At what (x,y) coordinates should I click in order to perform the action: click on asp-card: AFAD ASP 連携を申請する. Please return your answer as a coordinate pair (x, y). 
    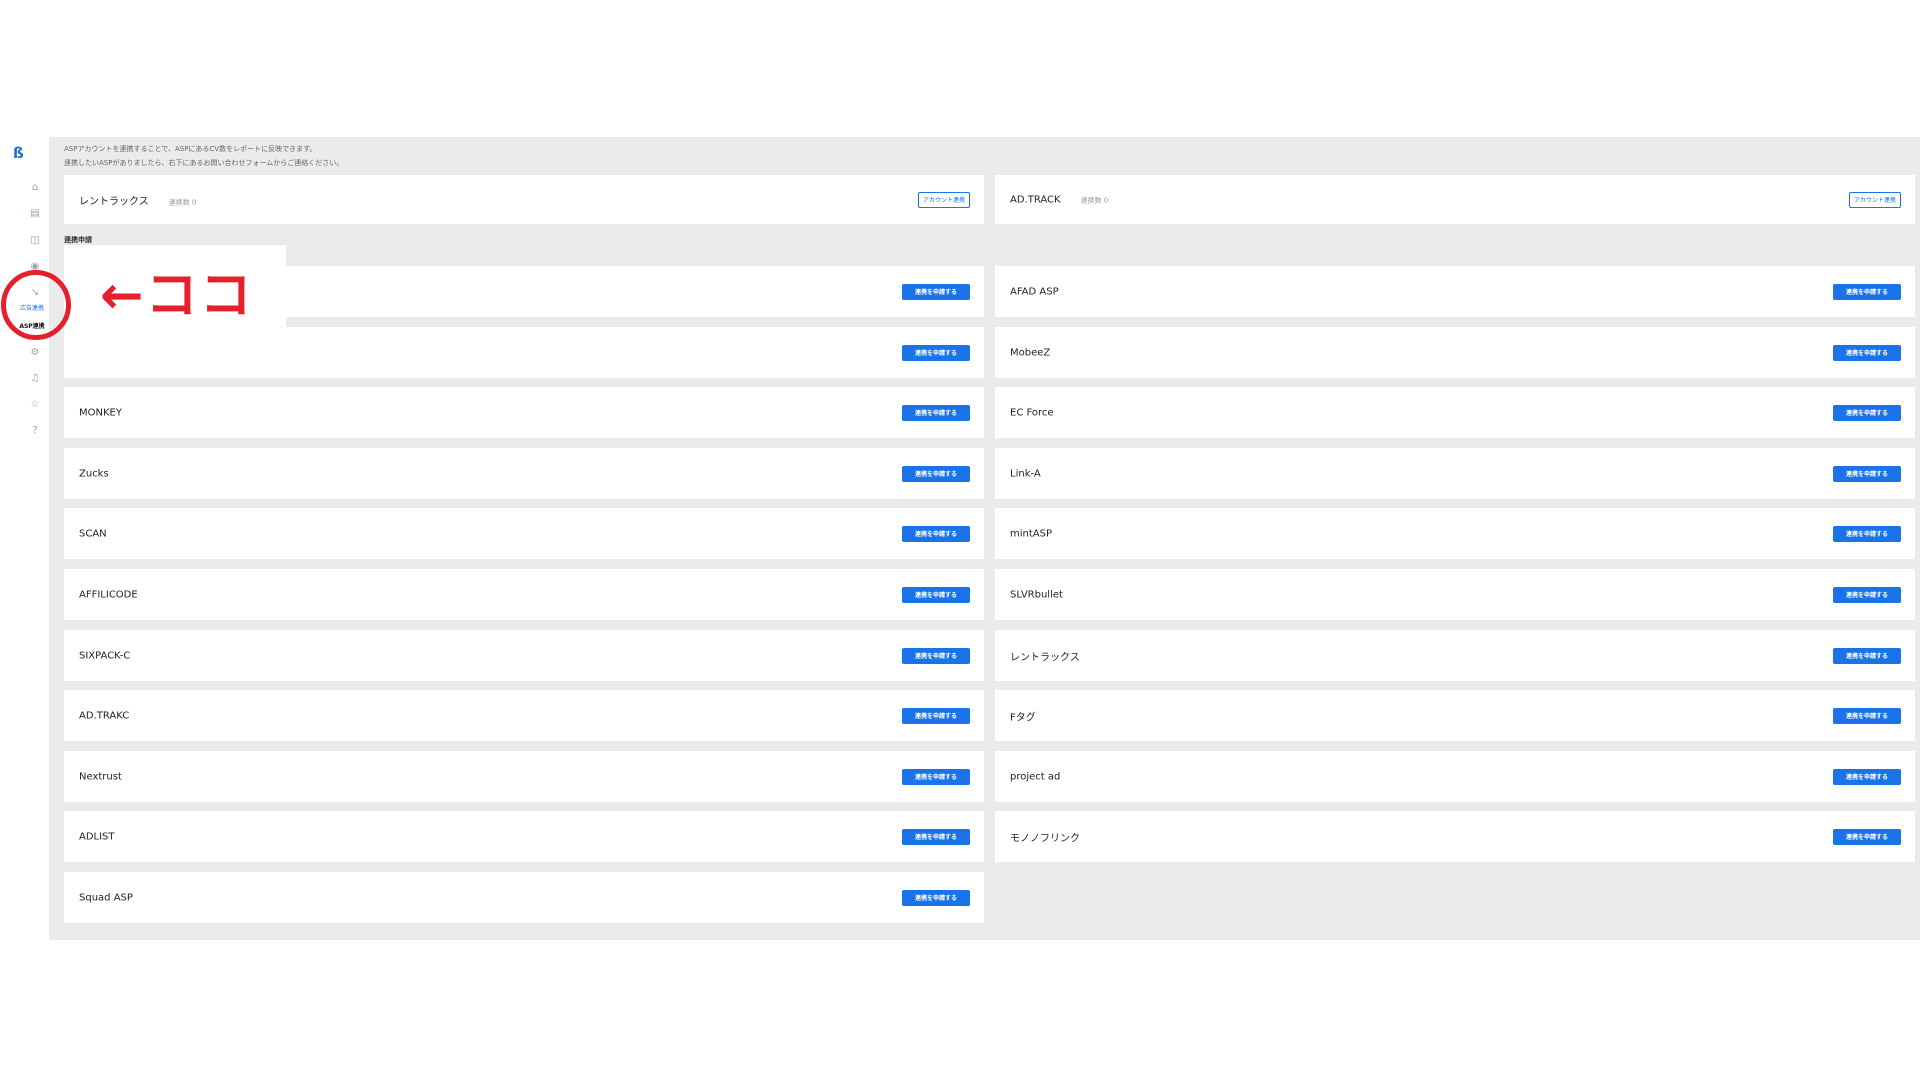
    Looking at the image, I should click on (1455, 291).